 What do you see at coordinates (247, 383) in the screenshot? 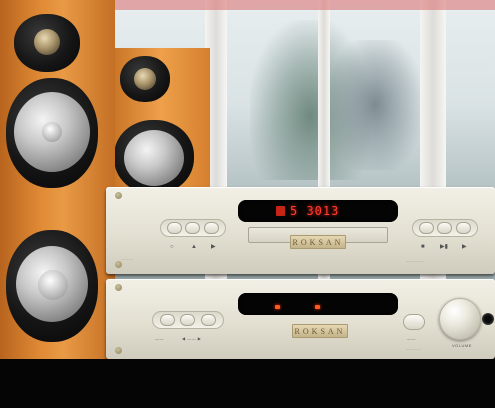
I see `dark-floor` at bounding box center [247, 383].